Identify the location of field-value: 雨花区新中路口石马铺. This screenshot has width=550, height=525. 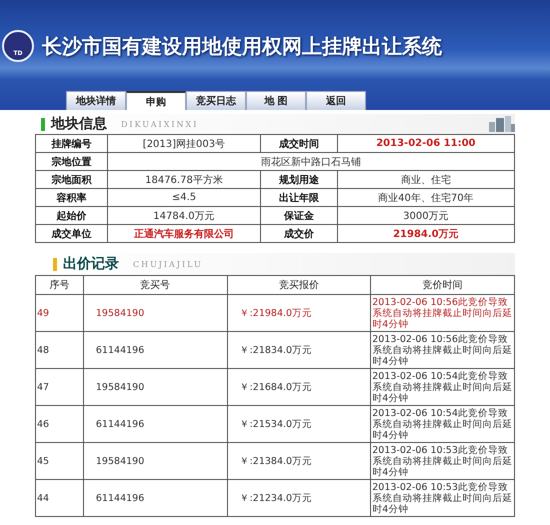
(310, 161).